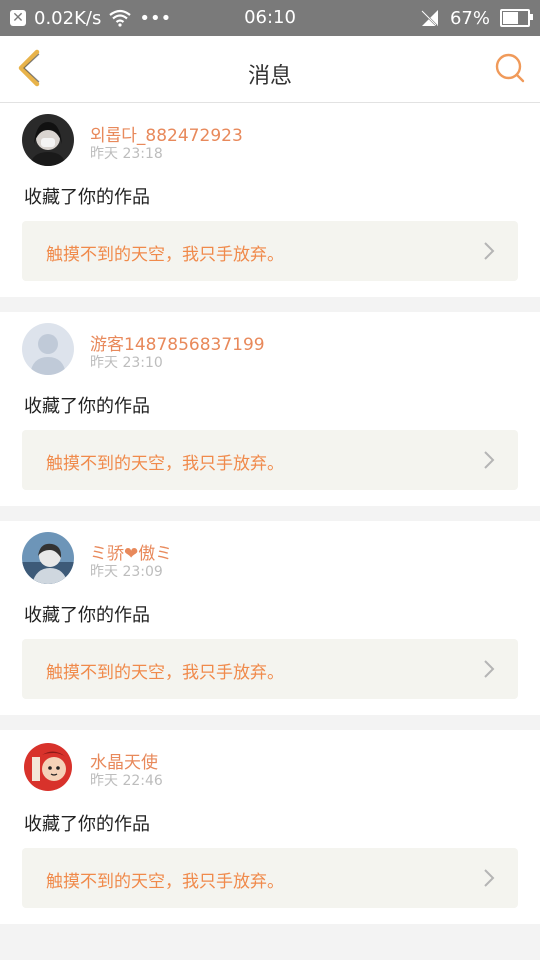 This screenshot has height=960, width=540. Describe the element at coordinates (126, 363) in the screenshot. I see `timestamp: 昨天 23:10` at that location.